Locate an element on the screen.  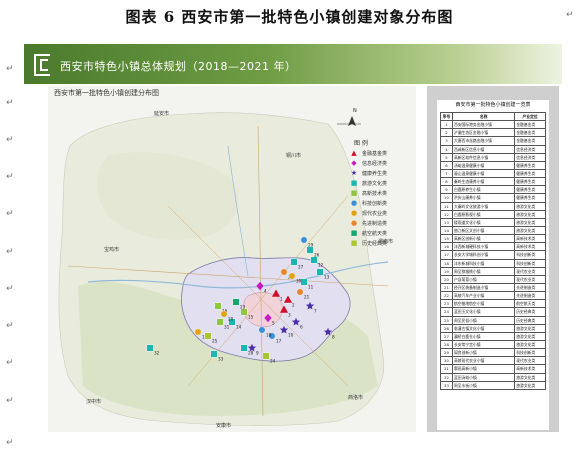
table-row: 23 航空基地航空小镇 航空航天类 is located at coordinates (493, 304).